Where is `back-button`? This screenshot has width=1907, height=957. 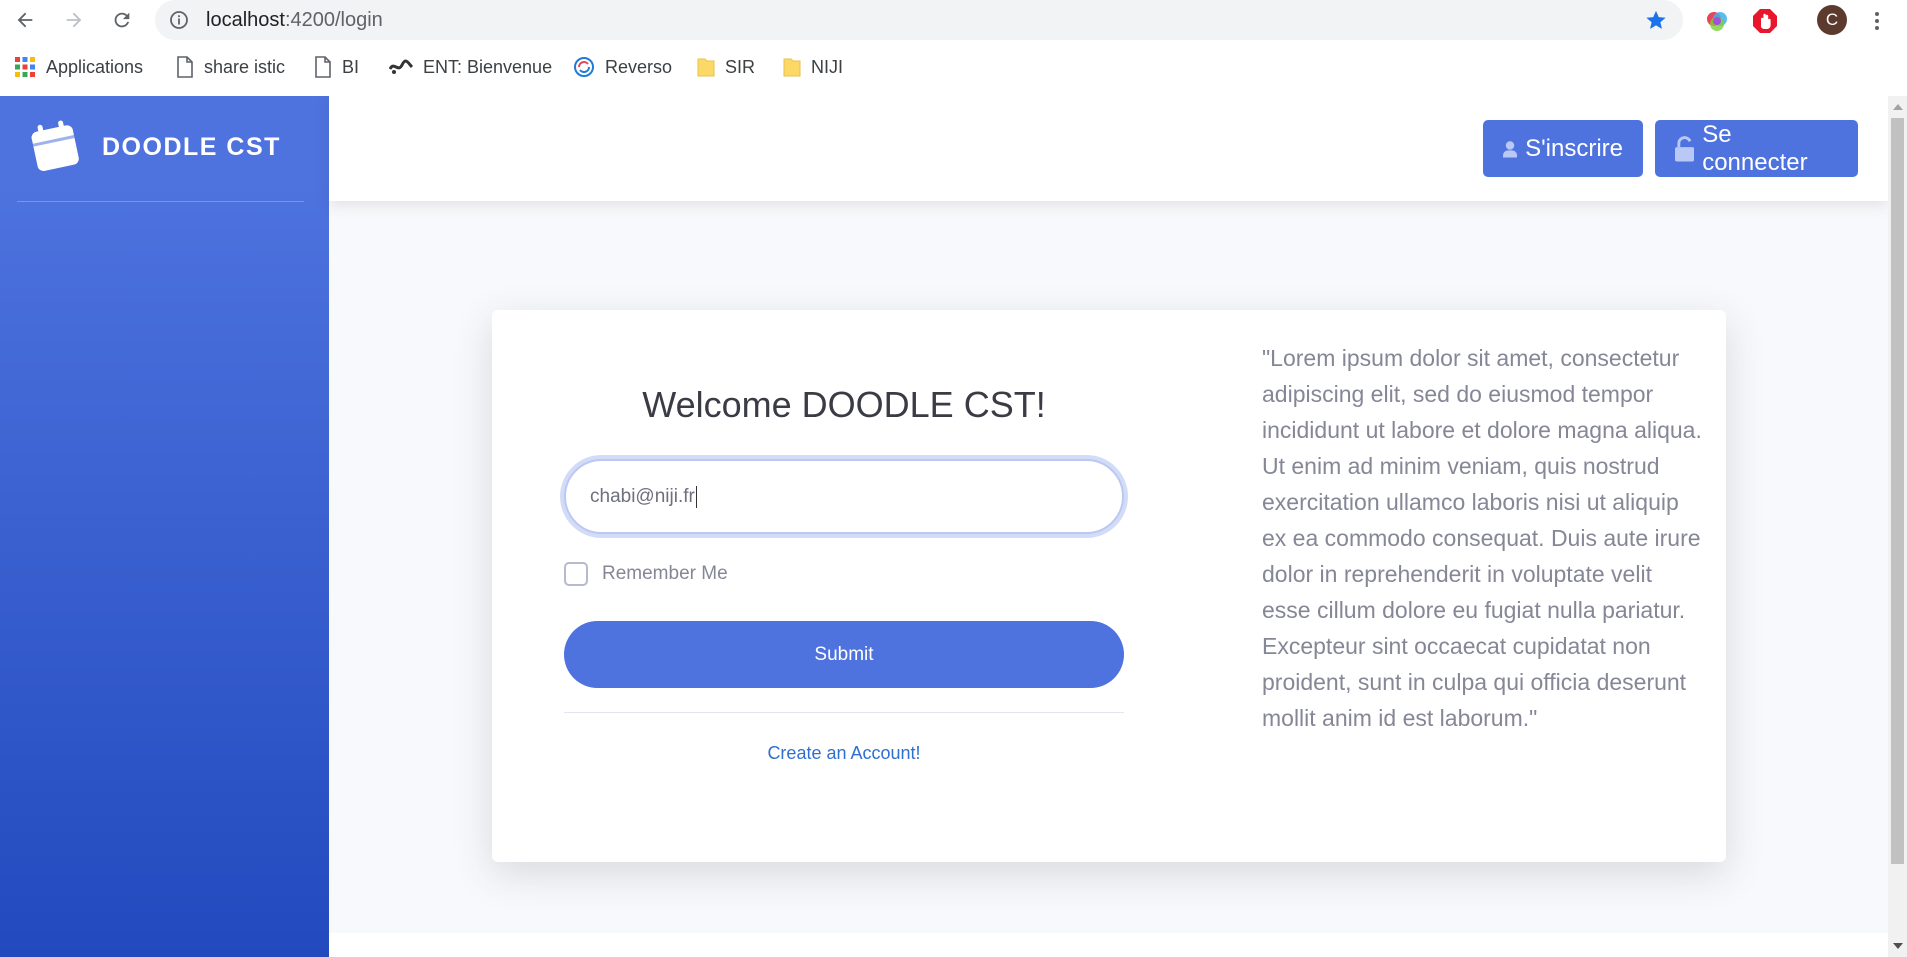
back-button is located at coordinates (25, 20).